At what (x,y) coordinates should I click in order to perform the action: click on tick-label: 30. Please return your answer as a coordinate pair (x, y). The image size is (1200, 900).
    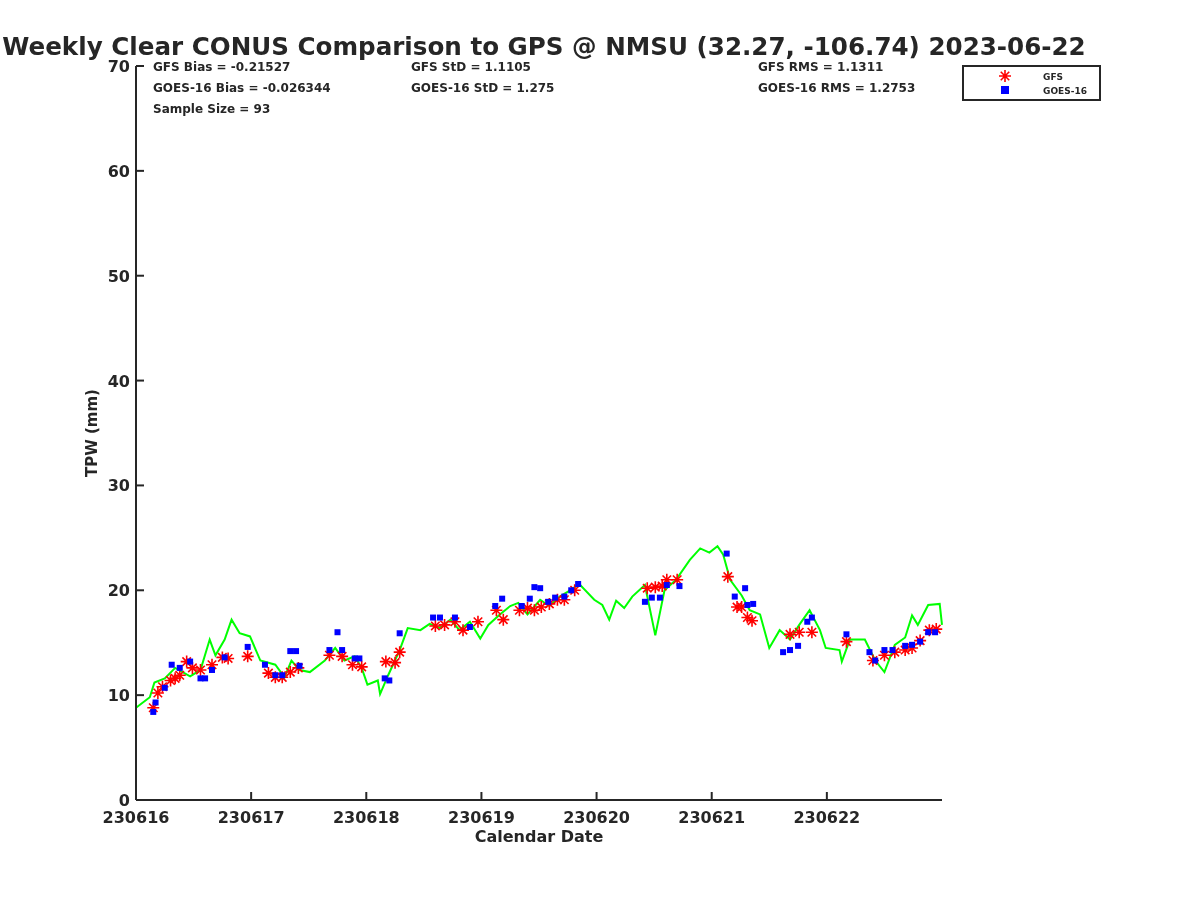
    Looking at the image, I should click on (118, 486).